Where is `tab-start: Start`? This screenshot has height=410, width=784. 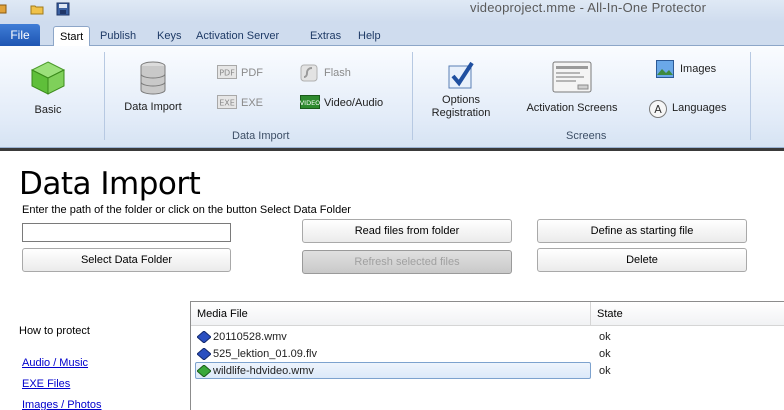
tab-start: Start is located at coordinates (72, 36).